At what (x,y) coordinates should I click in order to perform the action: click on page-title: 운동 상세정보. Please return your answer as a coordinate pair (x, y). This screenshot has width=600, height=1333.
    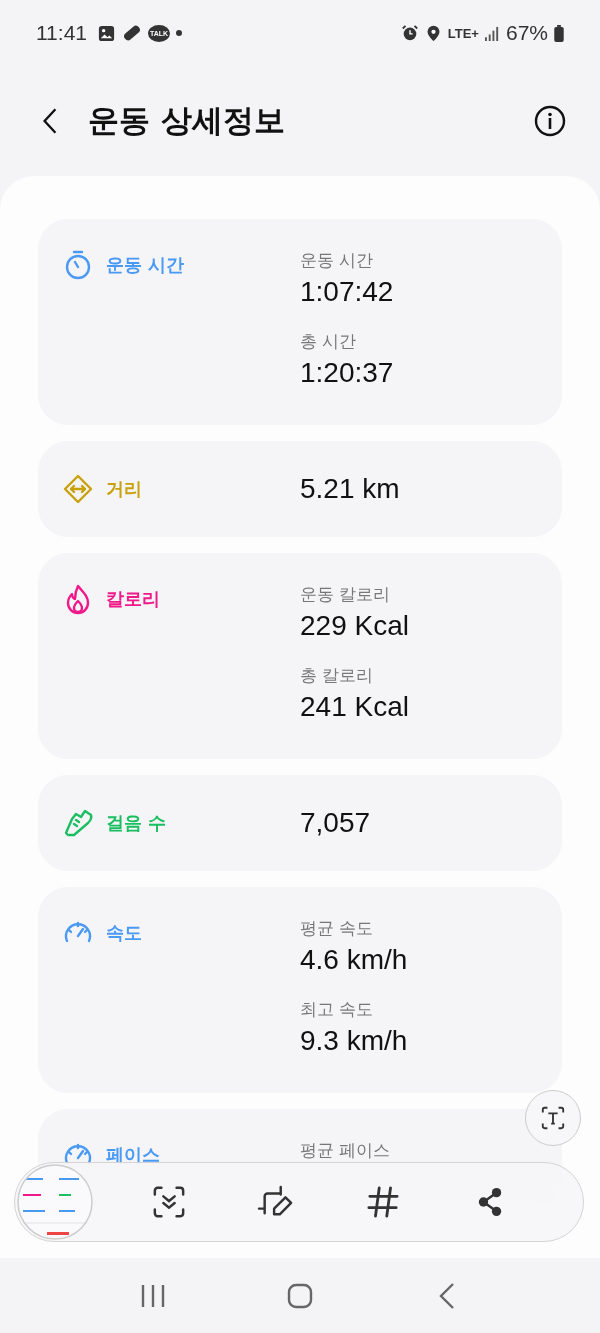
    Looking at the image, I should click on (187, 120).